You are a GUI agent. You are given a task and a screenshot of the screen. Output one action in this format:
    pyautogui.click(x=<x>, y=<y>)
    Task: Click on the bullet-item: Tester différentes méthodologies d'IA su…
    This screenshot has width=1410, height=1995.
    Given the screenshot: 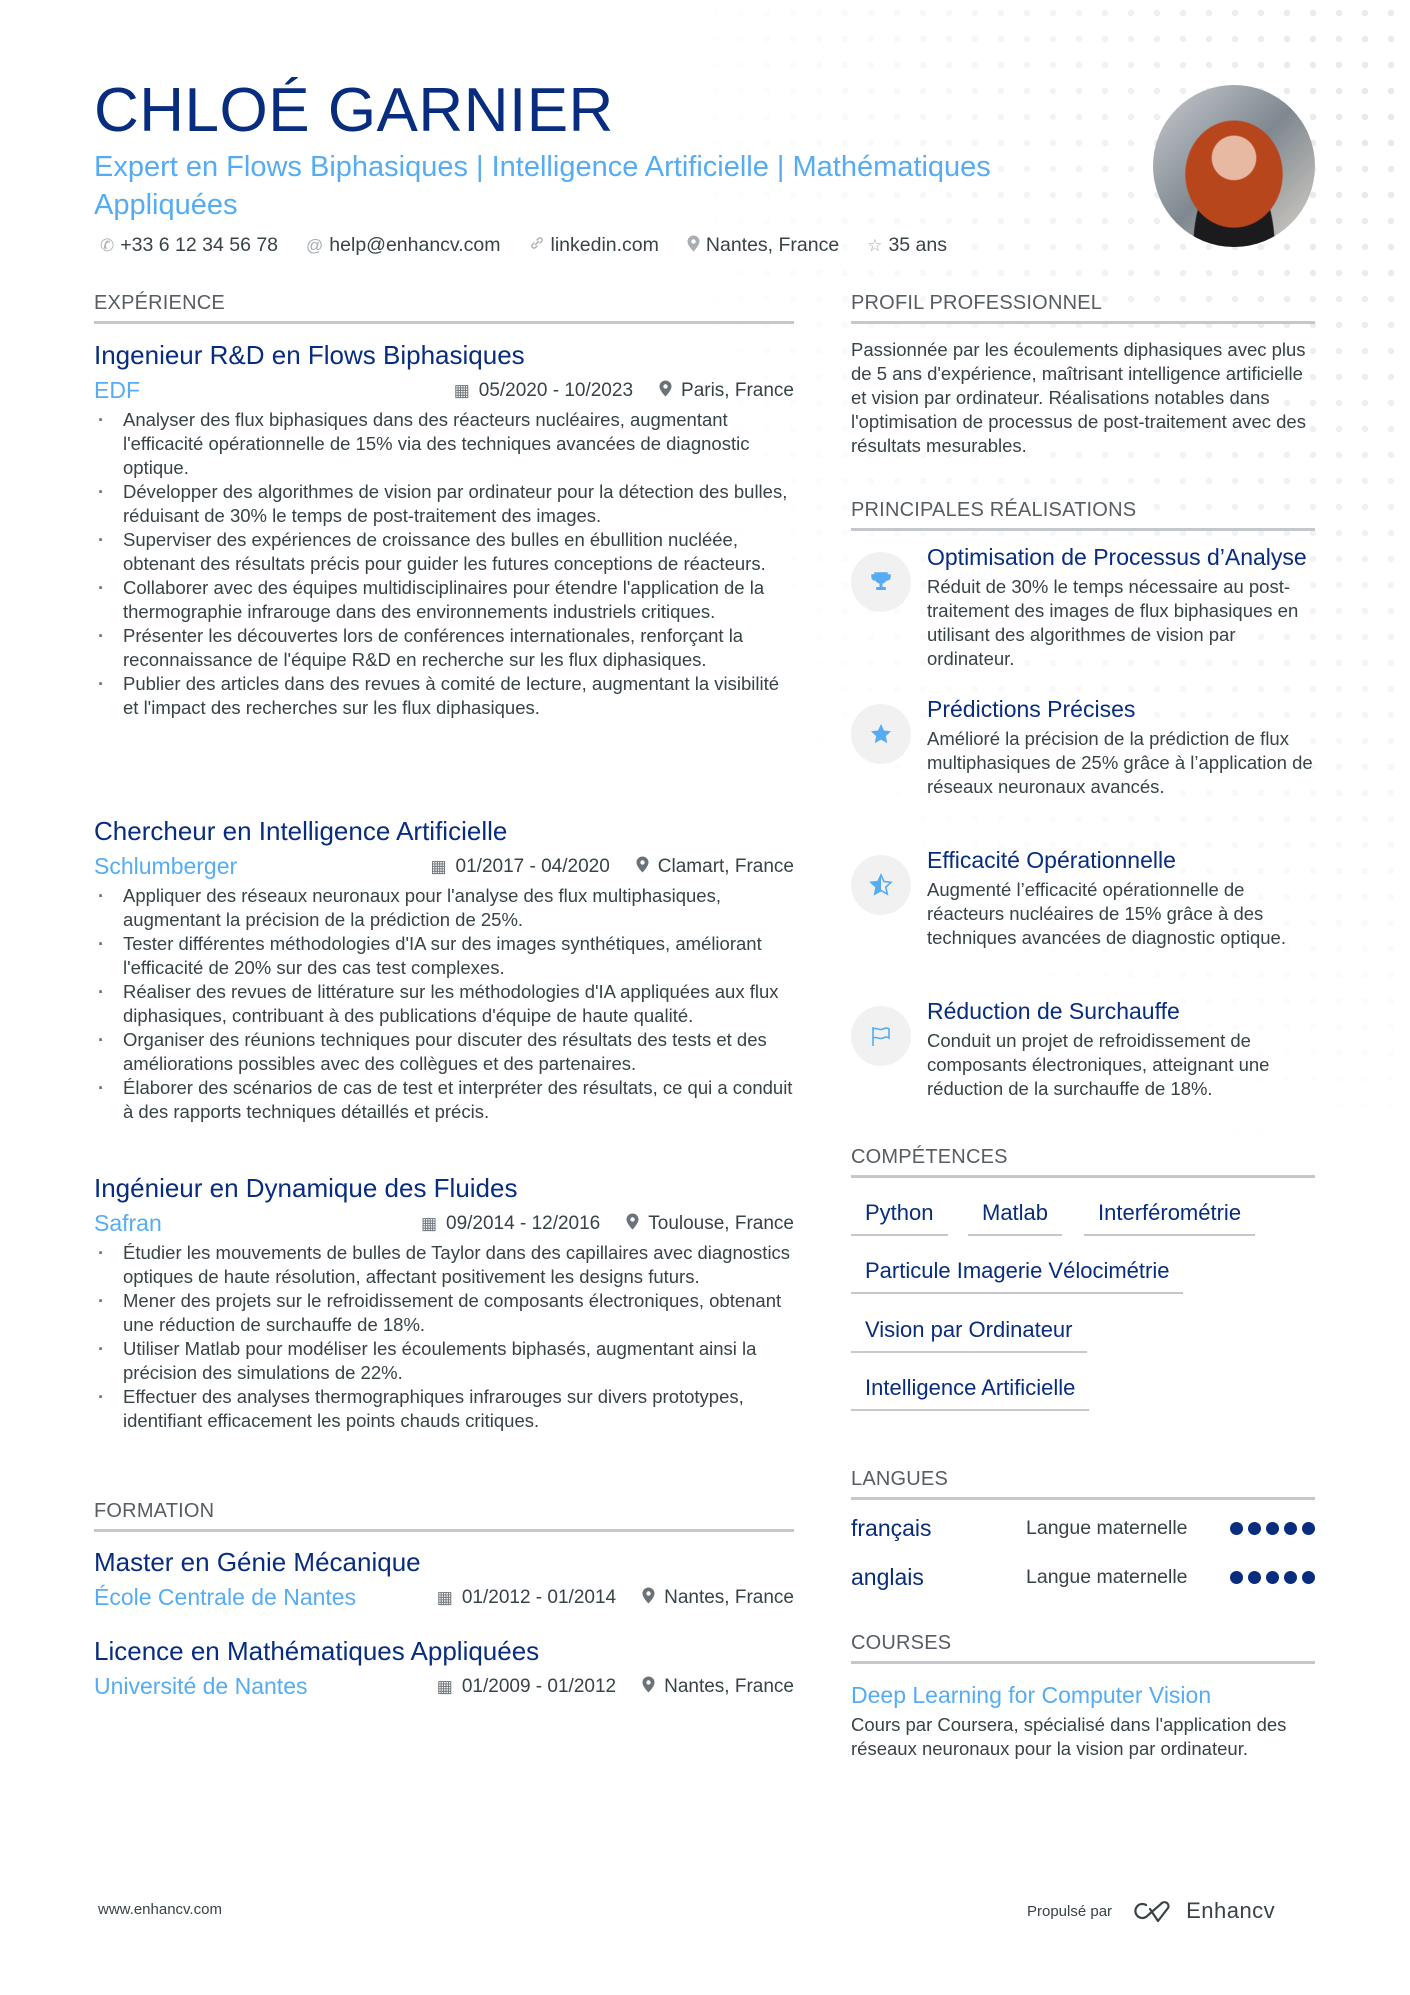 What is the action you would take?
    pyautogui.click(x=444, y=956)
    